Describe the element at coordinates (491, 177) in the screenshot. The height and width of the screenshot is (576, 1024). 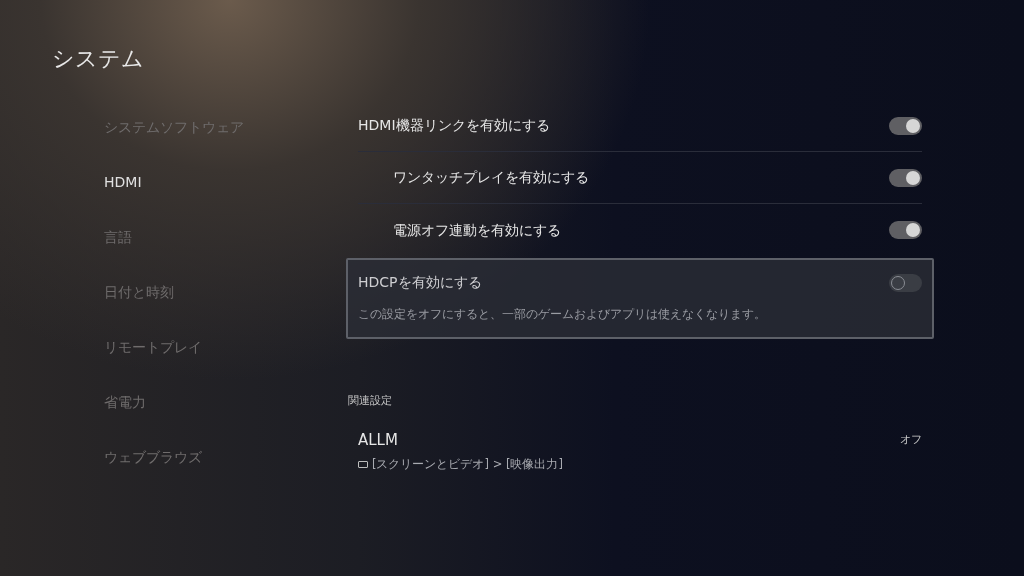
I see `setting-label: ワンタッチプレイを有効にする` at that location.